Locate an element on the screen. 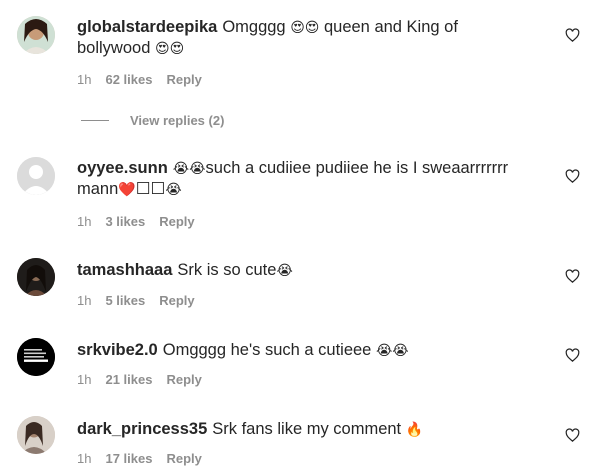  comment-username: dark_princess35 is located at coordinates (142, 429).